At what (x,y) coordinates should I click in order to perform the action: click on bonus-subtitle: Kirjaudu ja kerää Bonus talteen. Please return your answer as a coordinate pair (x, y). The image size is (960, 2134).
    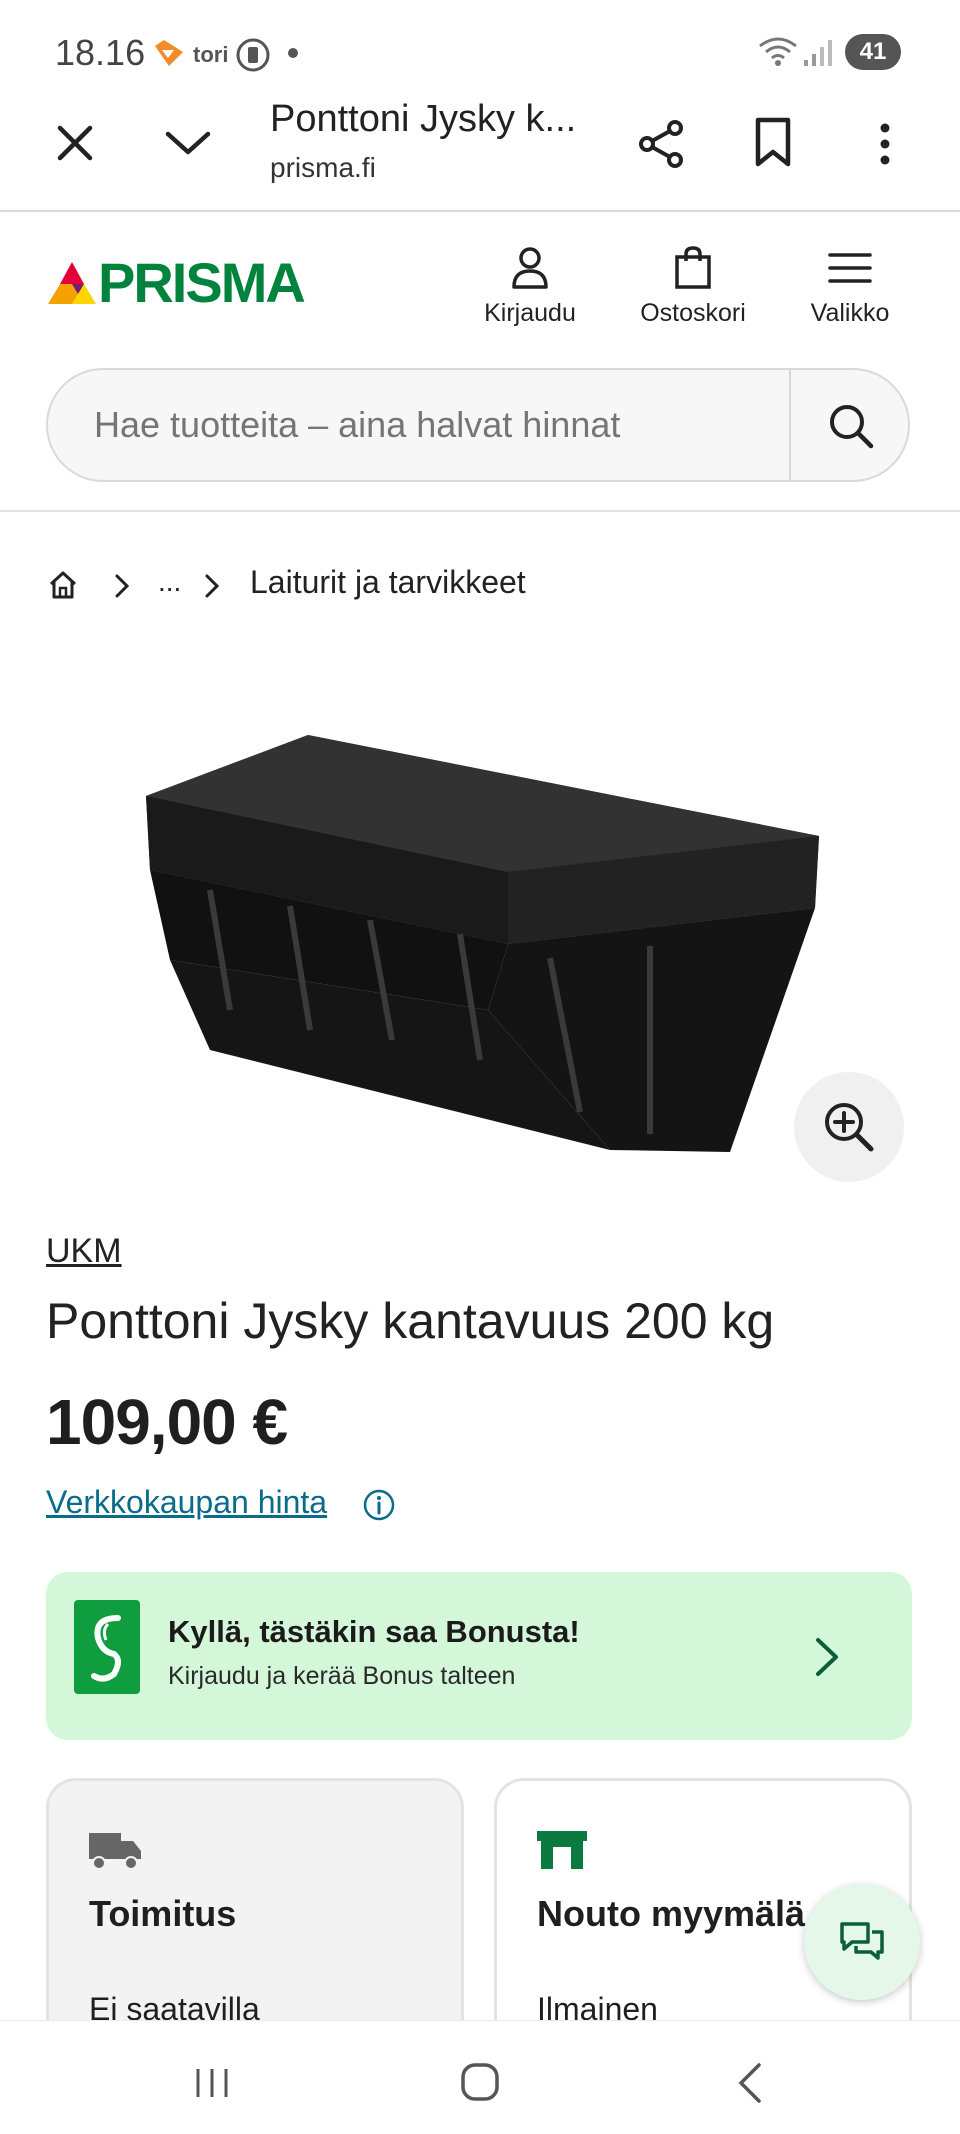
    Looking at the image, I should click on (342, 1676).